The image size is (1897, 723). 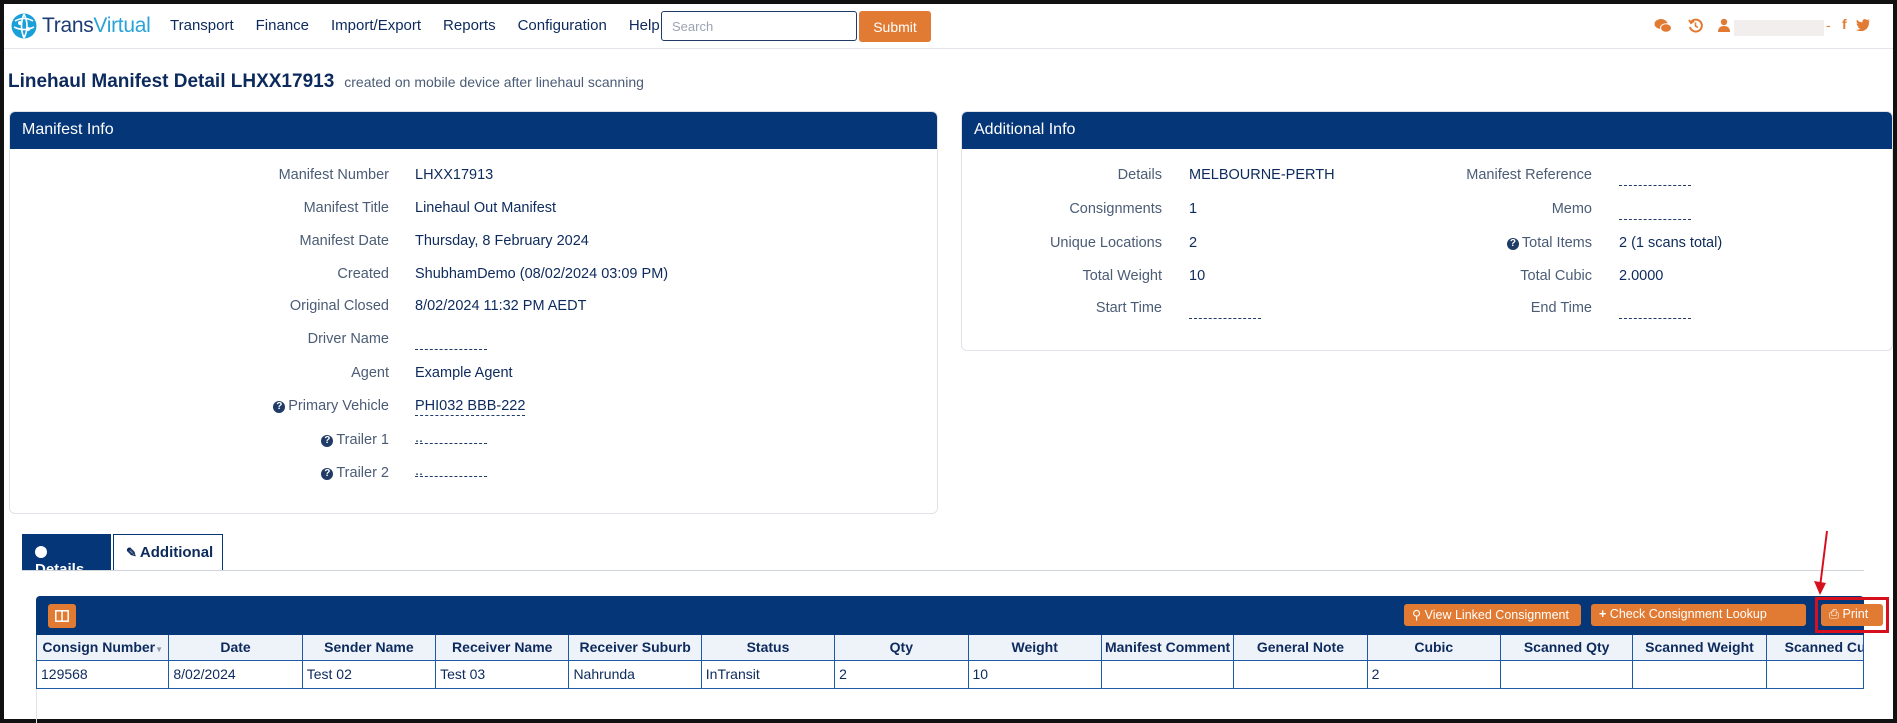 What do you see at coordinates (202, 25) in the screenshot?
I see `menu-transport: Transport` at bounding box center [202, 25].